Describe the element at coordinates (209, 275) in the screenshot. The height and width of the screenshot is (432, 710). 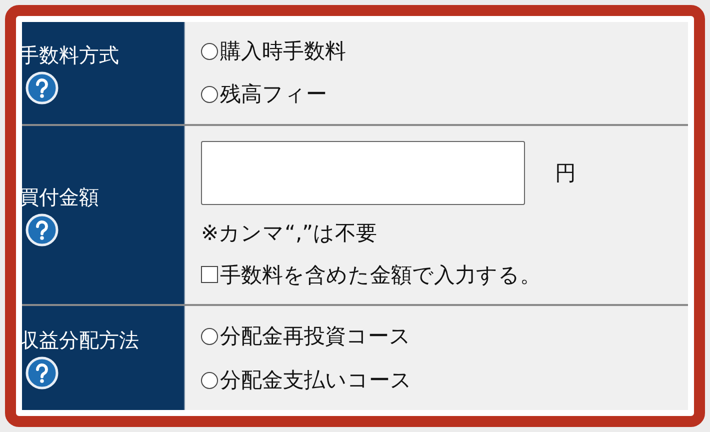
I see `checkbox` at that location.